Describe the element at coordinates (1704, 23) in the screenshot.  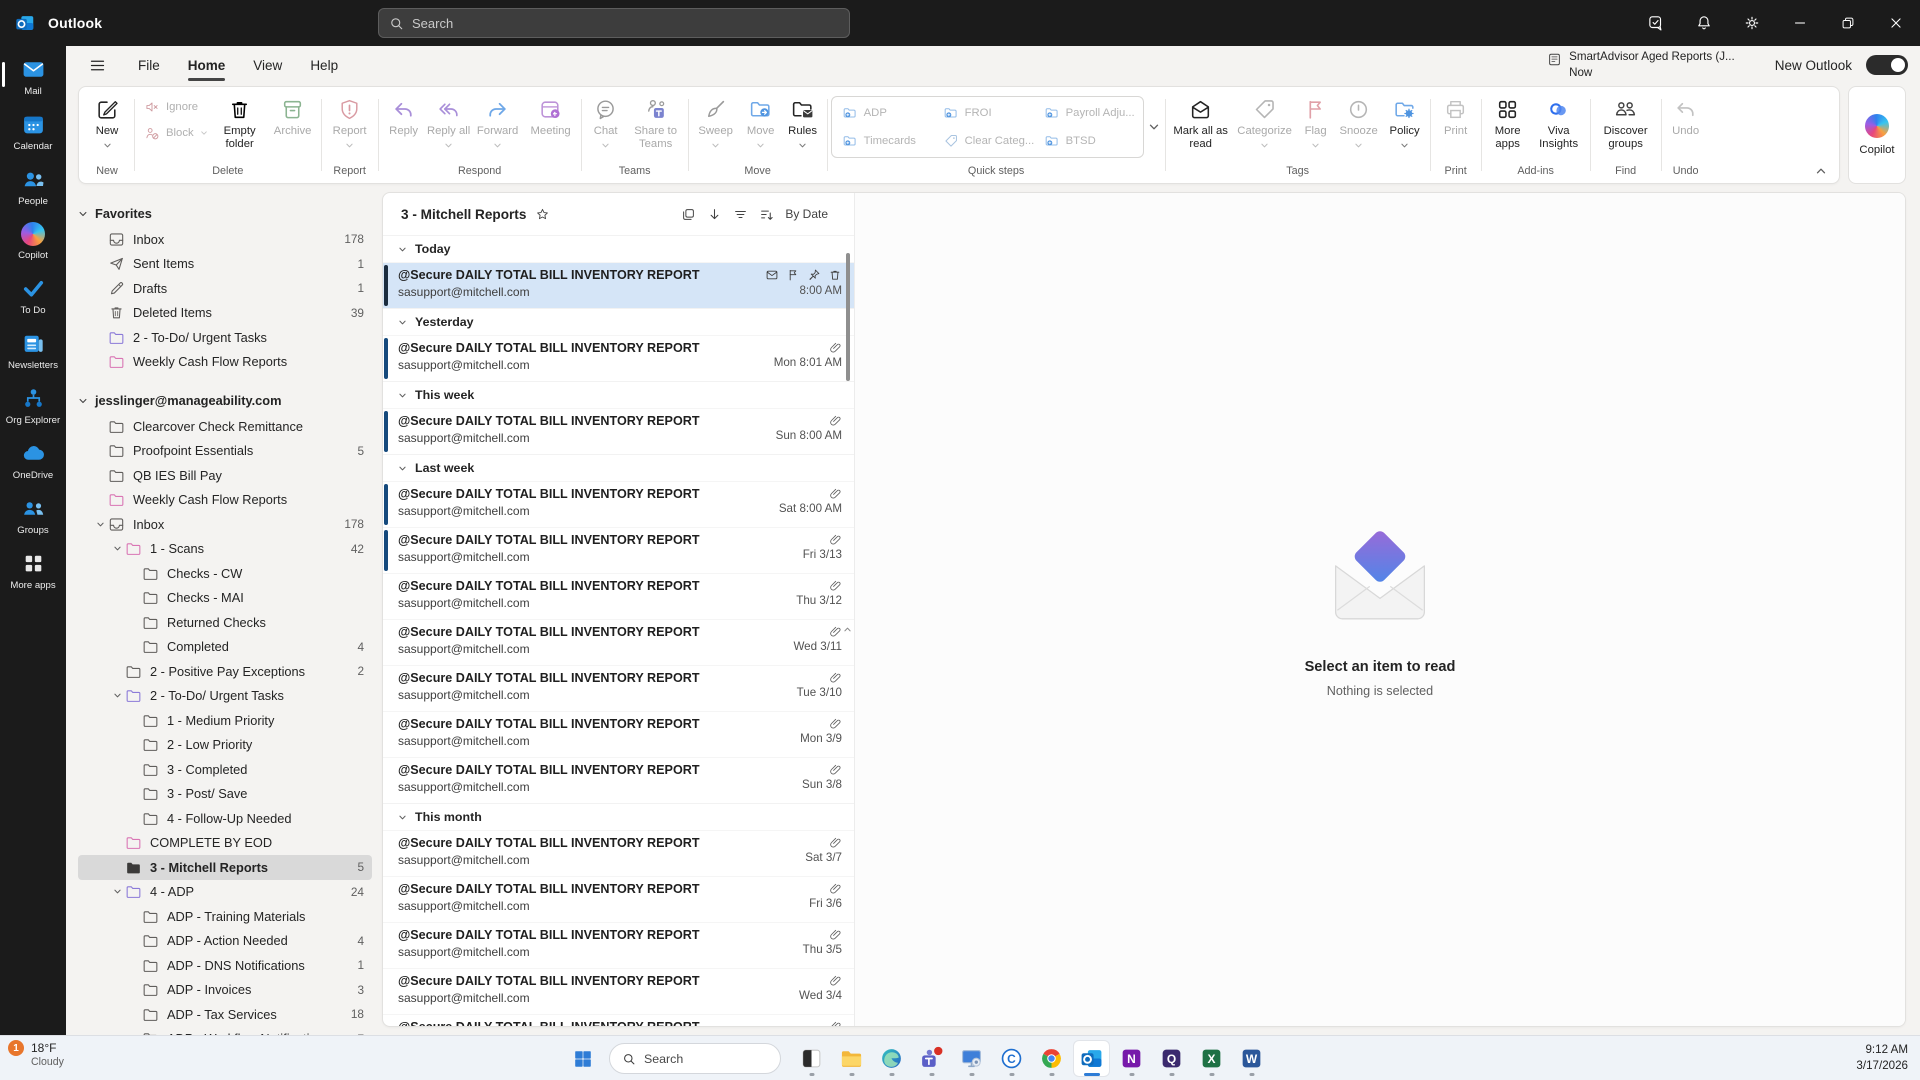
I see `notifications-button` at that location.